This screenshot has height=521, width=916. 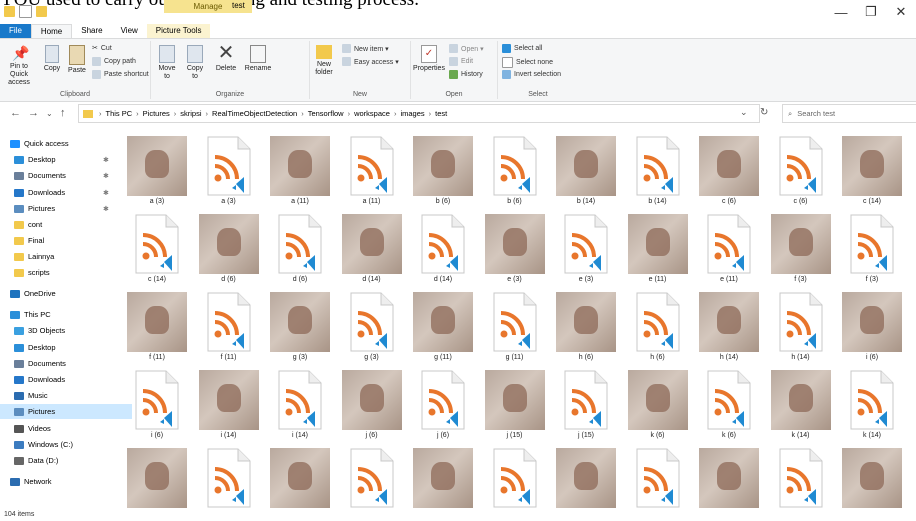 What do you see at coordinates (515, 405) in the screenshot?
I see `file-item: j (15)` at bounding box center [515, 405].